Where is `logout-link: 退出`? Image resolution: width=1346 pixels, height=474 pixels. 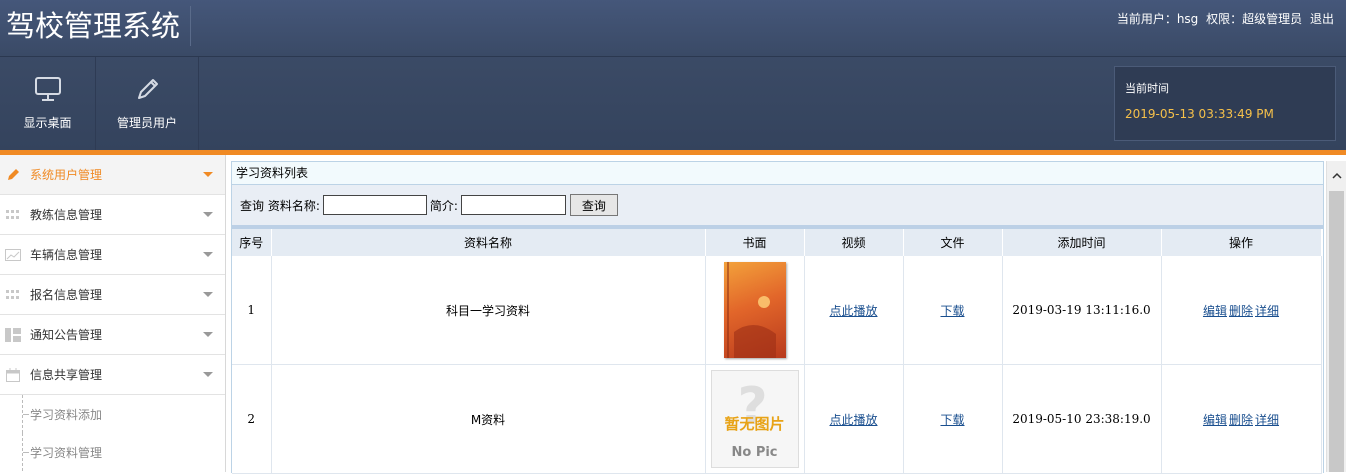
logout-link: 退出 is located at coordinates (1322, 19).